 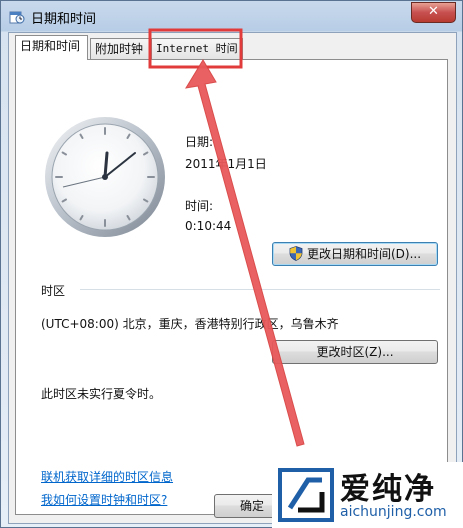 I want to click on watermark: 爱纯净 aichunjing.com, so click(x=367, y=495).